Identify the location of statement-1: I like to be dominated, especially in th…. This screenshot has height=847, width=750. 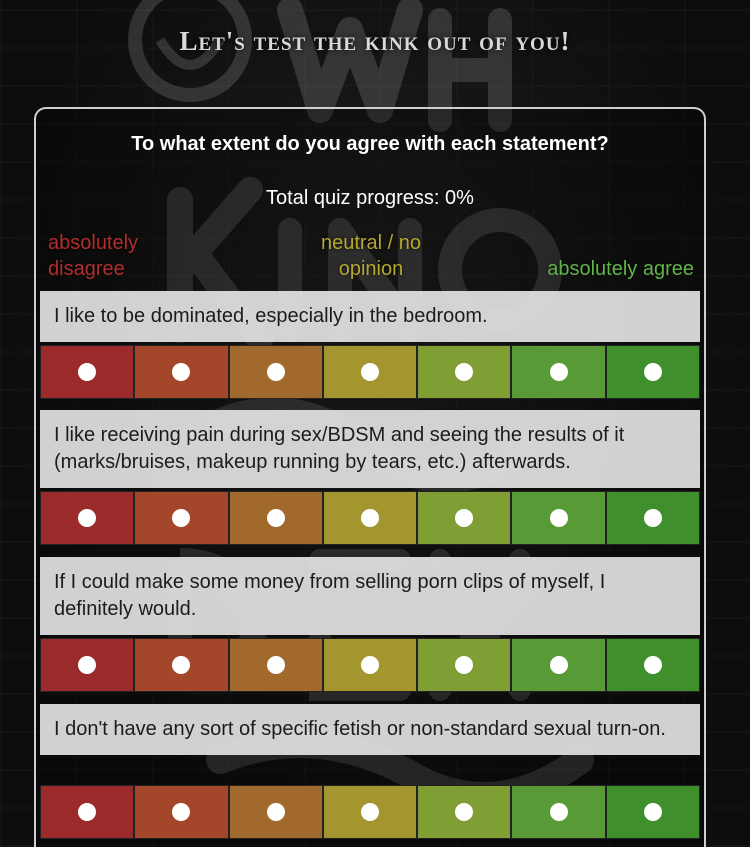
(370, 316).